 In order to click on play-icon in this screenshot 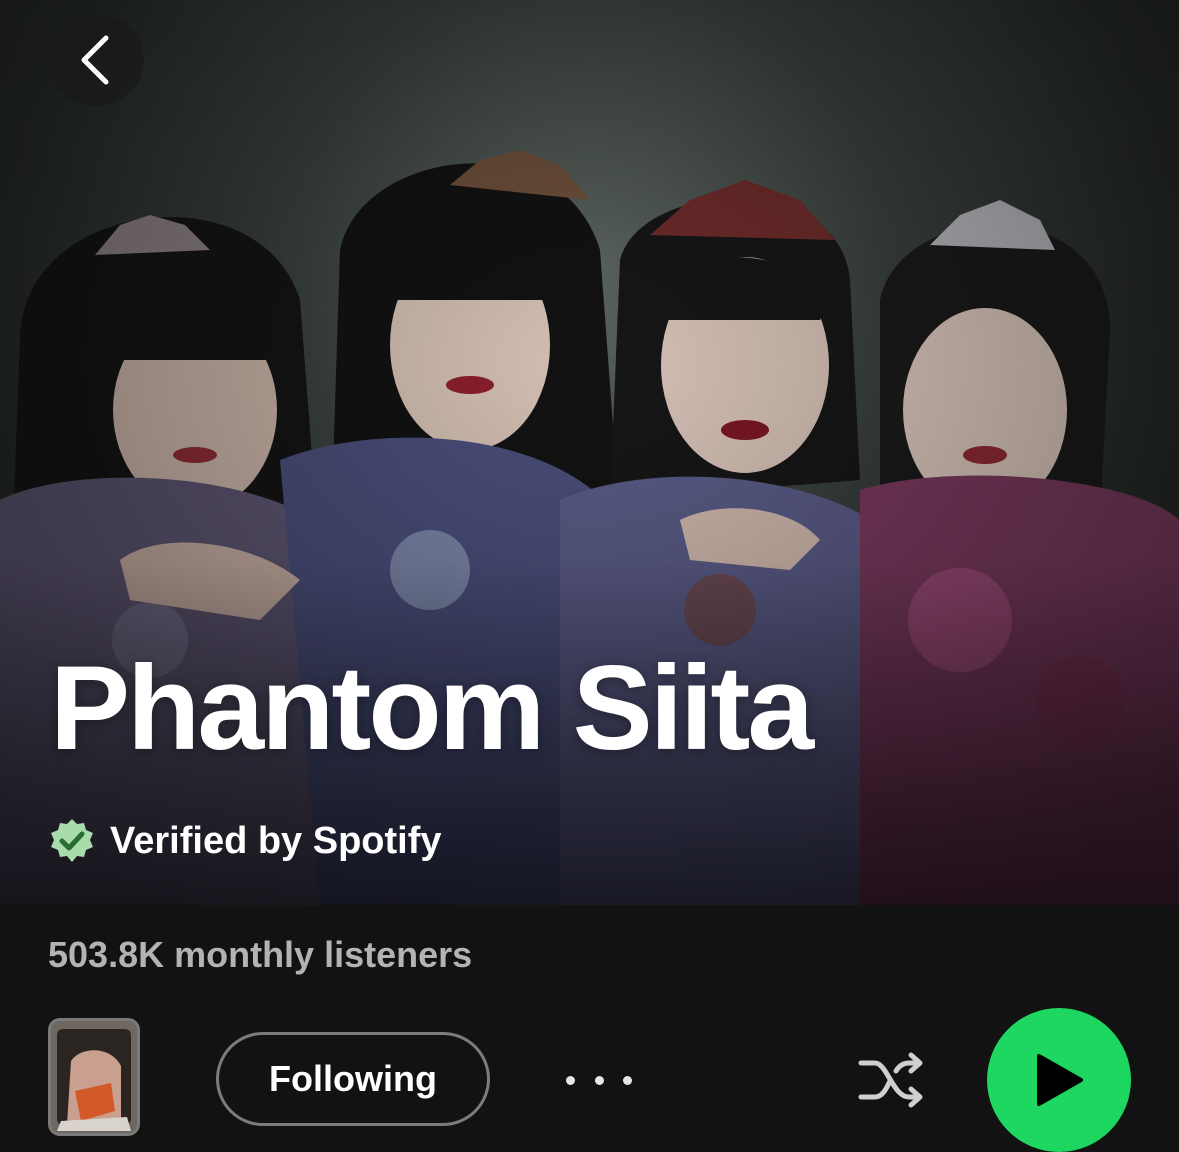, I will do `click(1060, 1080)`.